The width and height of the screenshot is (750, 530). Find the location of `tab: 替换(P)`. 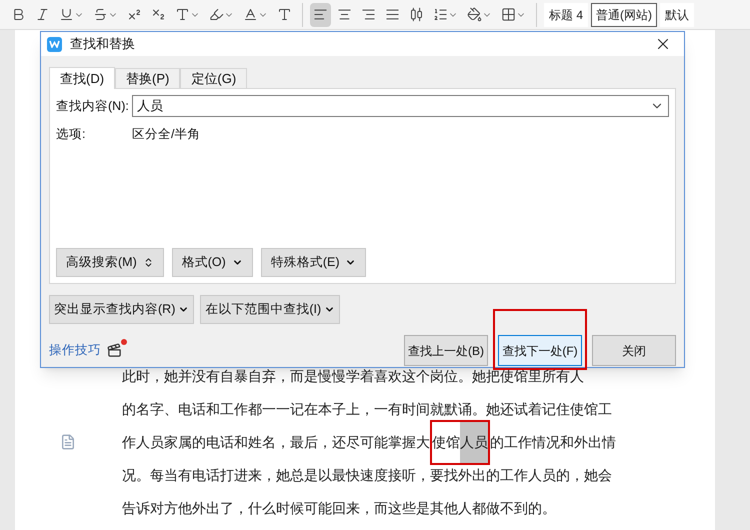

tab: 替换(P) is located at coordinates (147, 78).